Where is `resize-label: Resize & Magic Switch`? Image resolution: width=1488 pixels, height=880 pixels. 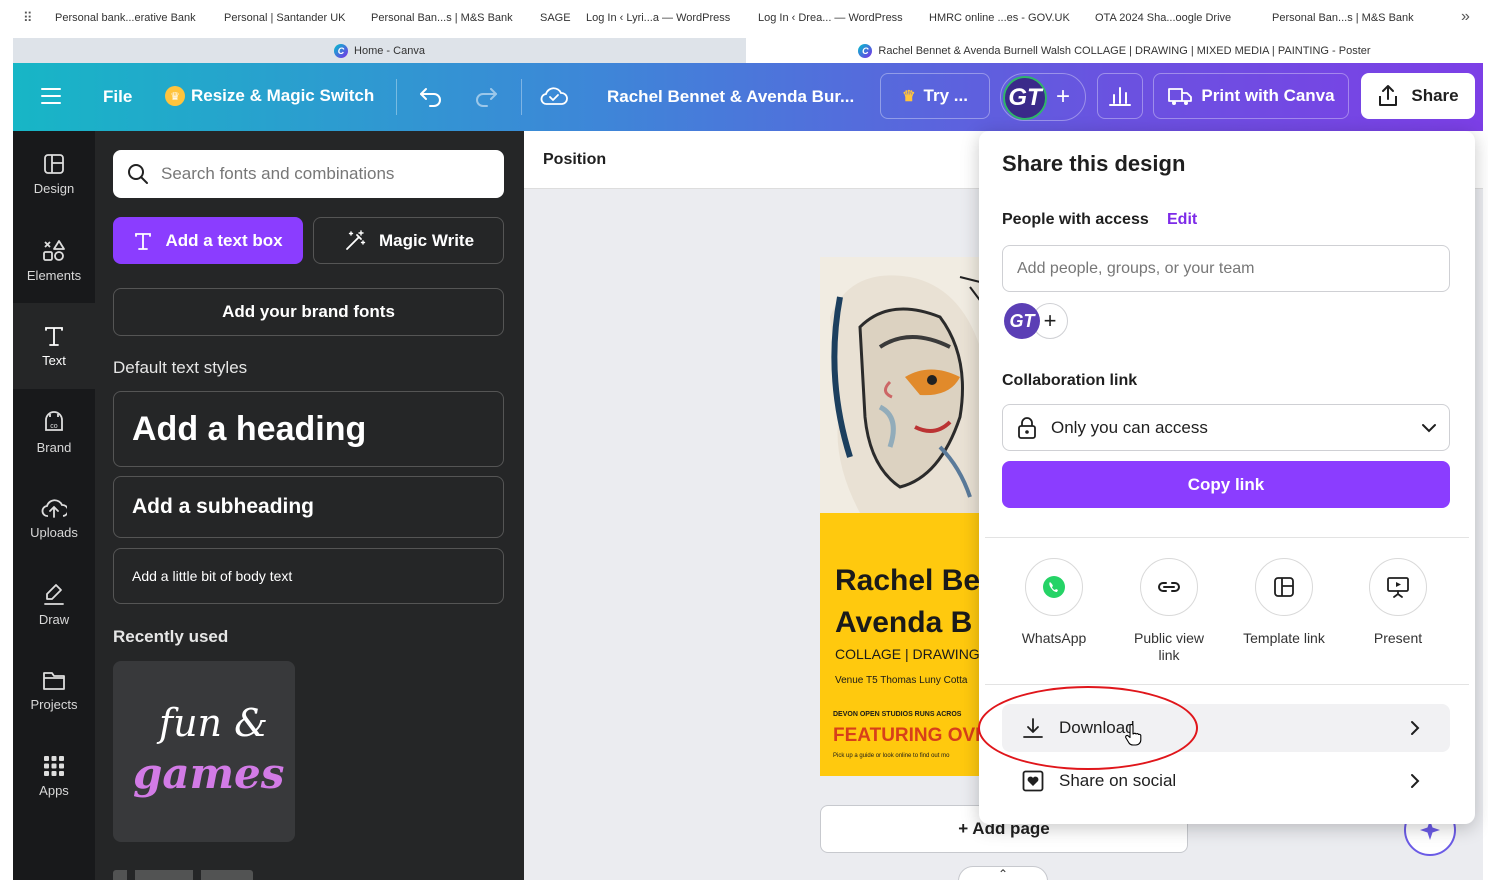 resize-label: Resize & Magic Switch is located at coordinates (283, 95).